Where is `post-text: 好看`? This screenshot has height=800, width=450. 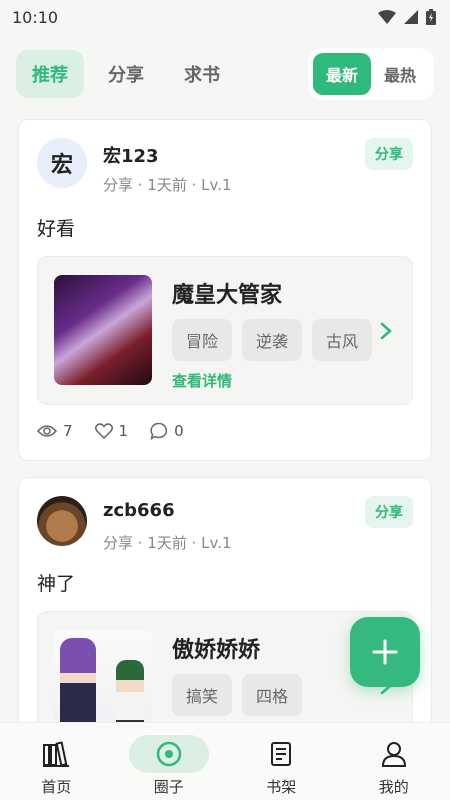
post-text: 好看 is located at coordinates (56, 229).